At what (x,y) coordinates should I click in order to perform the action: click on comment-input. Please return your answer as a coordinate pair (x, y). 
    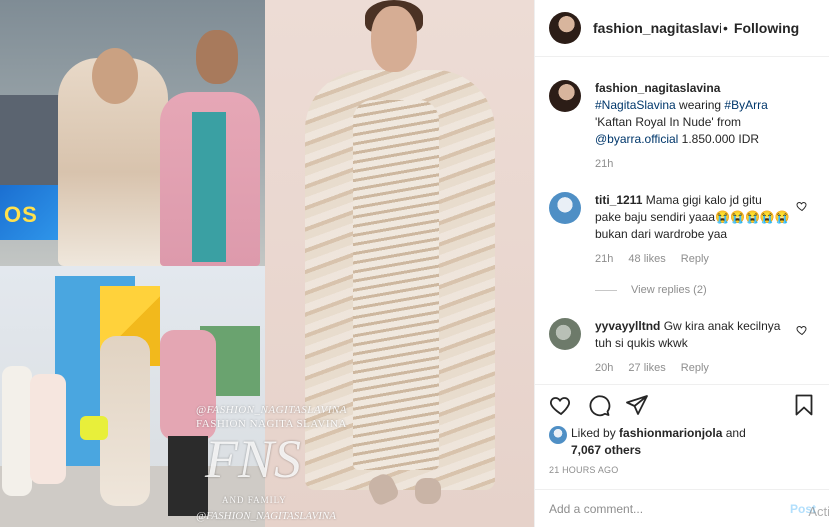
    Looking at the image, I should click on (669, 508).